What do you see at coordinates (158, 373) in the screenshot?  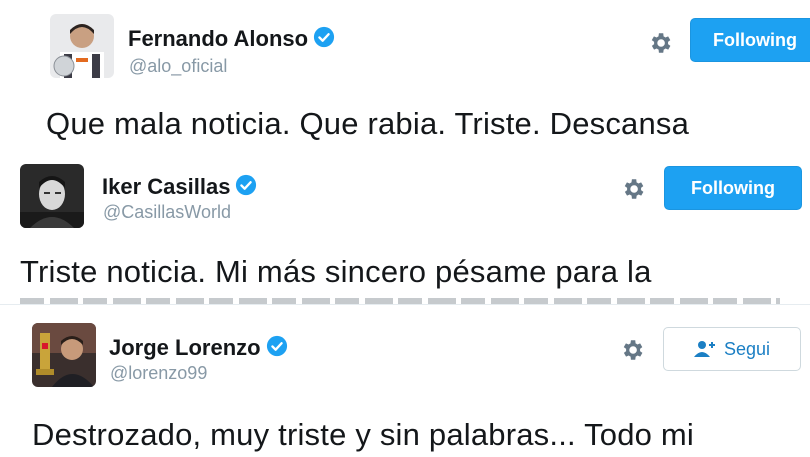 I see `username: @lorenzo99` at bounding box center [158, 373].